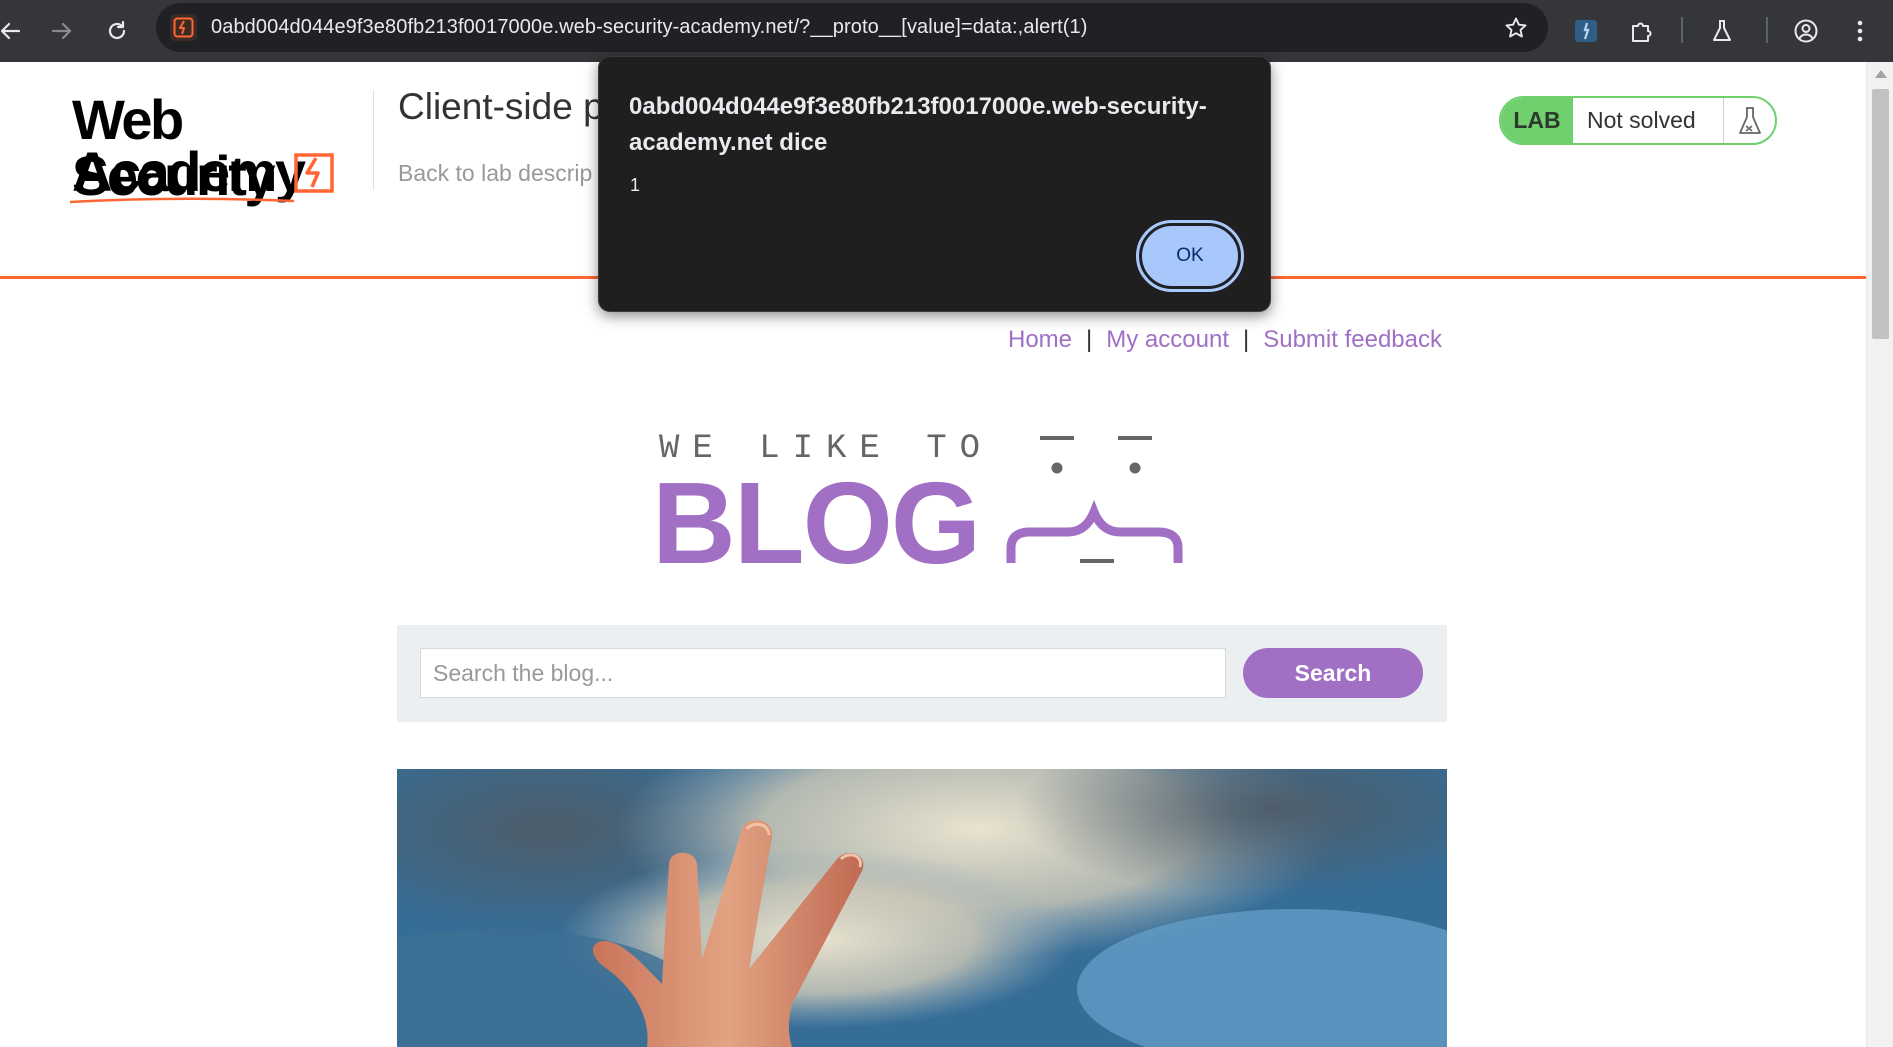 This screenshot has width=1893, height=1047. Describe the element at coordinates (1860, 31) in the screenshot. I see `more-menu-icon` at that location.